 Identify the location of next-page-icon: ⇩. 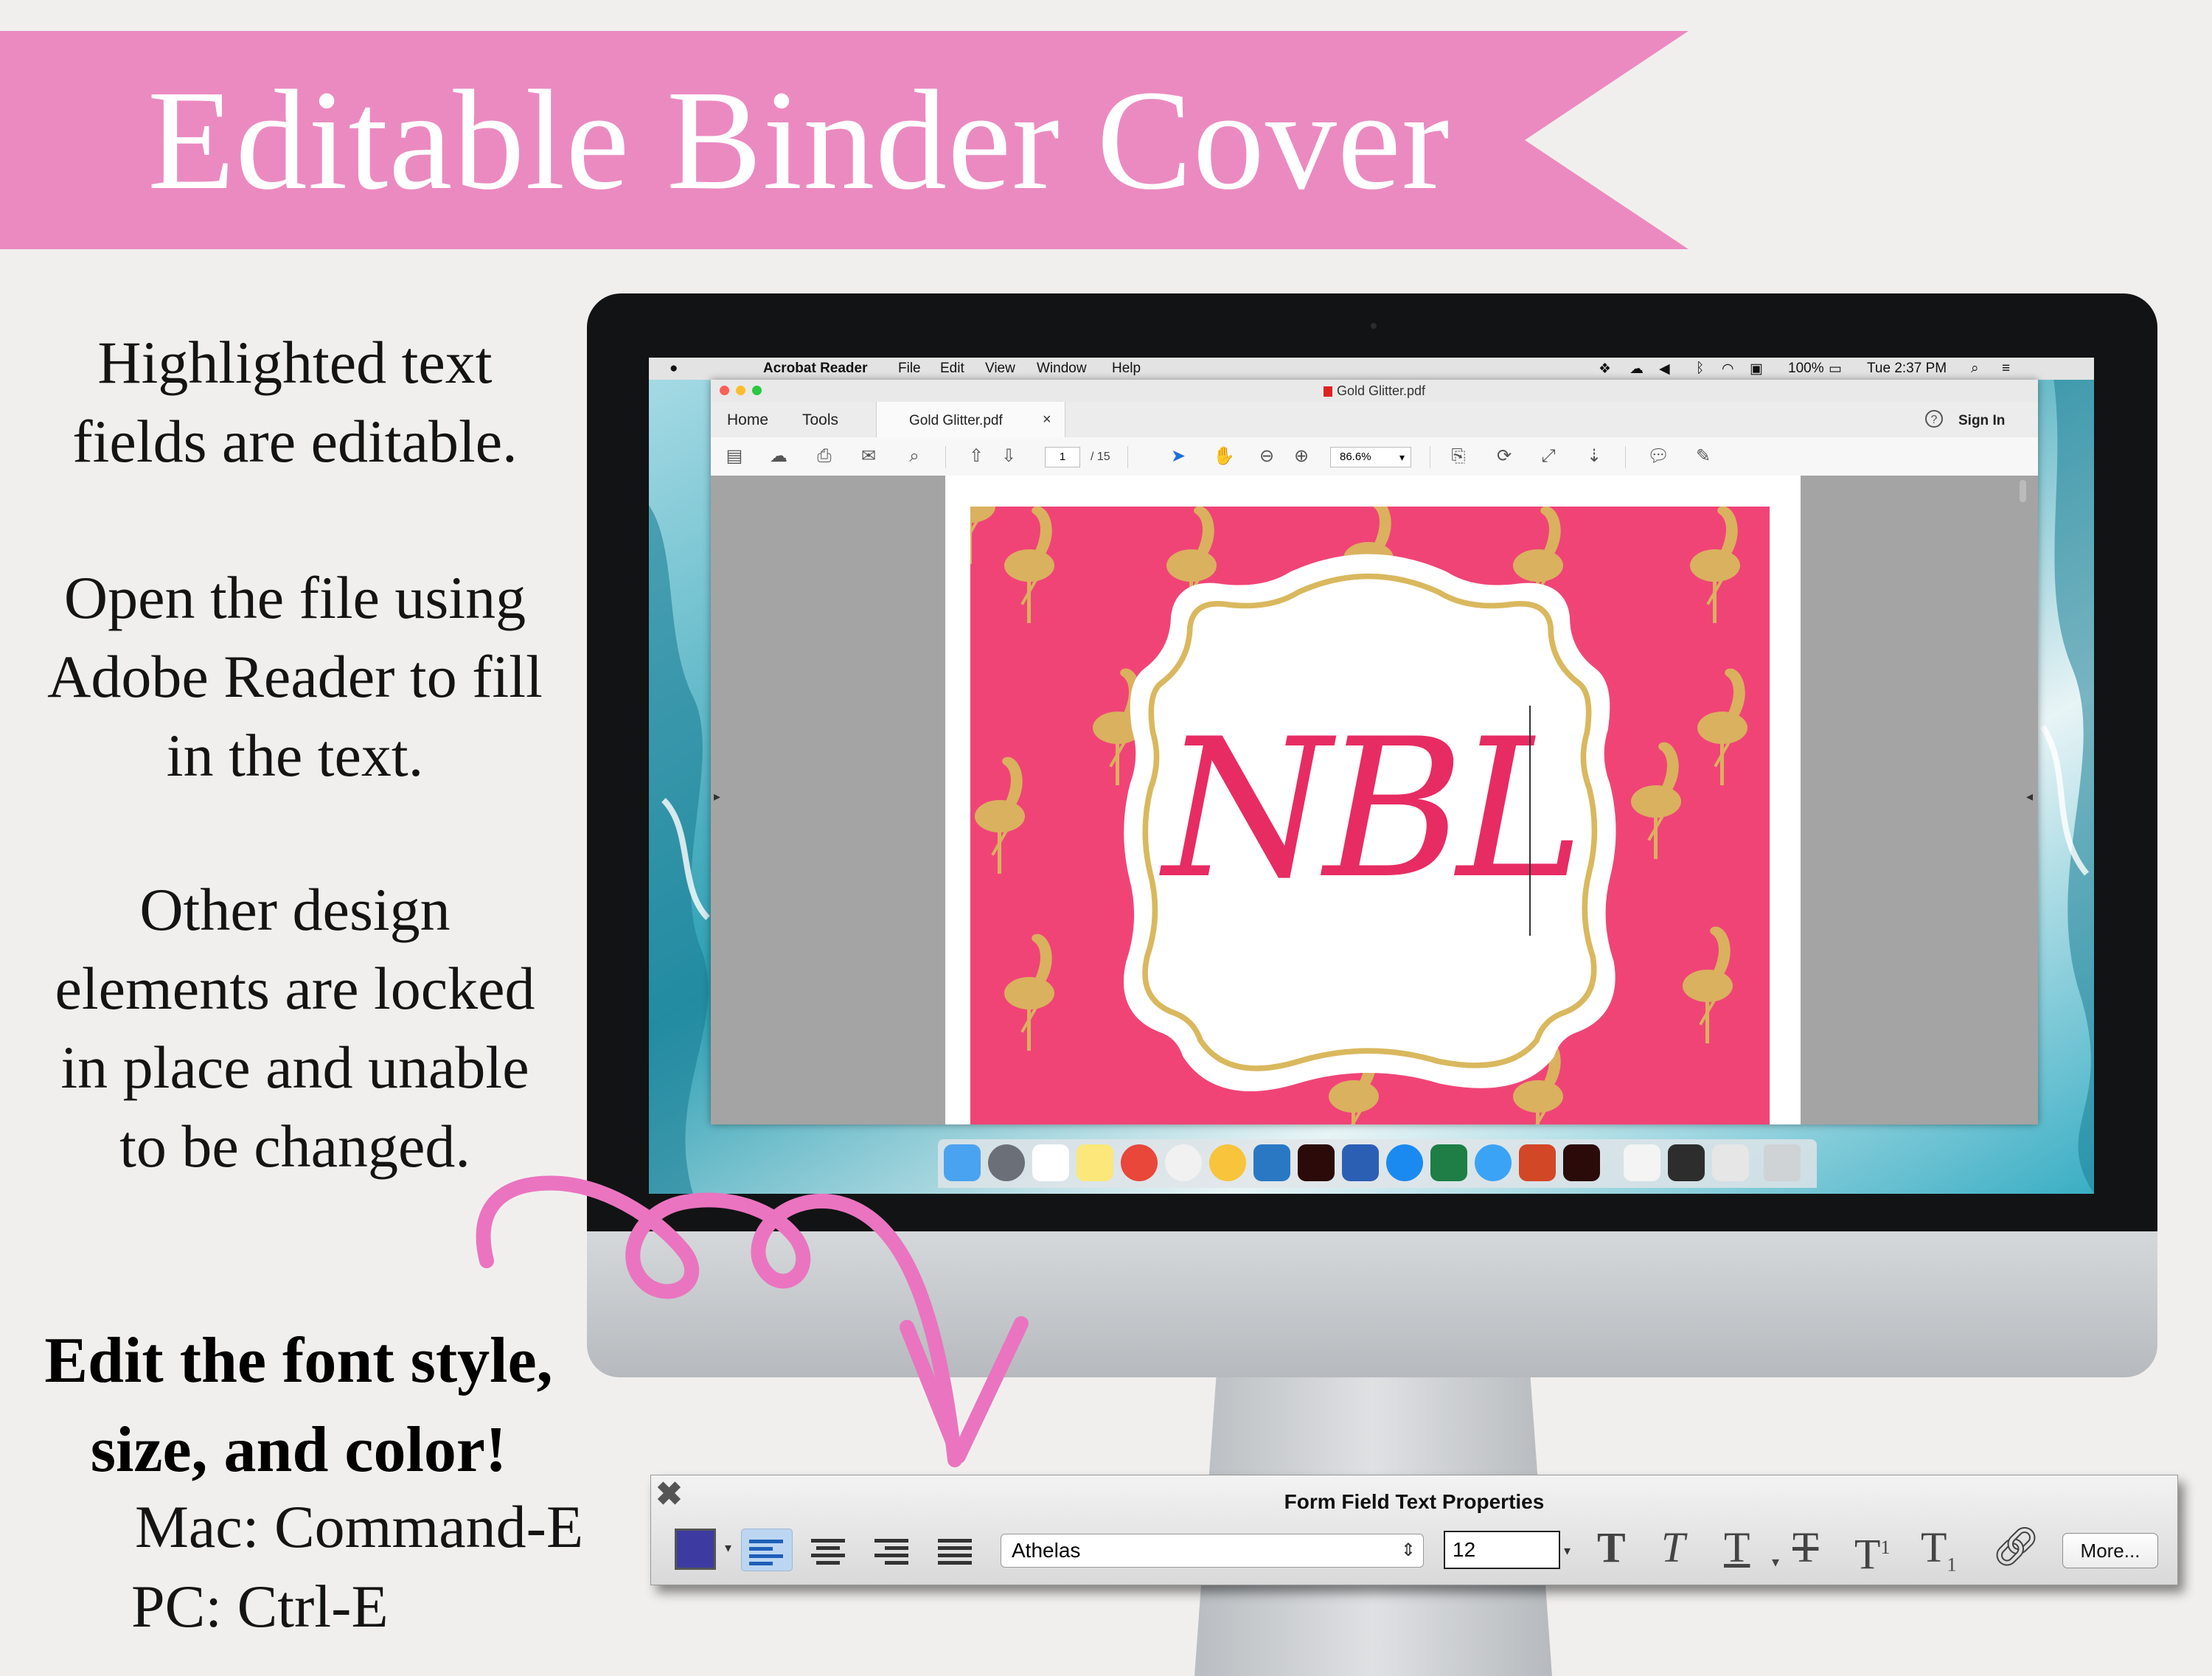
(1008, 456).